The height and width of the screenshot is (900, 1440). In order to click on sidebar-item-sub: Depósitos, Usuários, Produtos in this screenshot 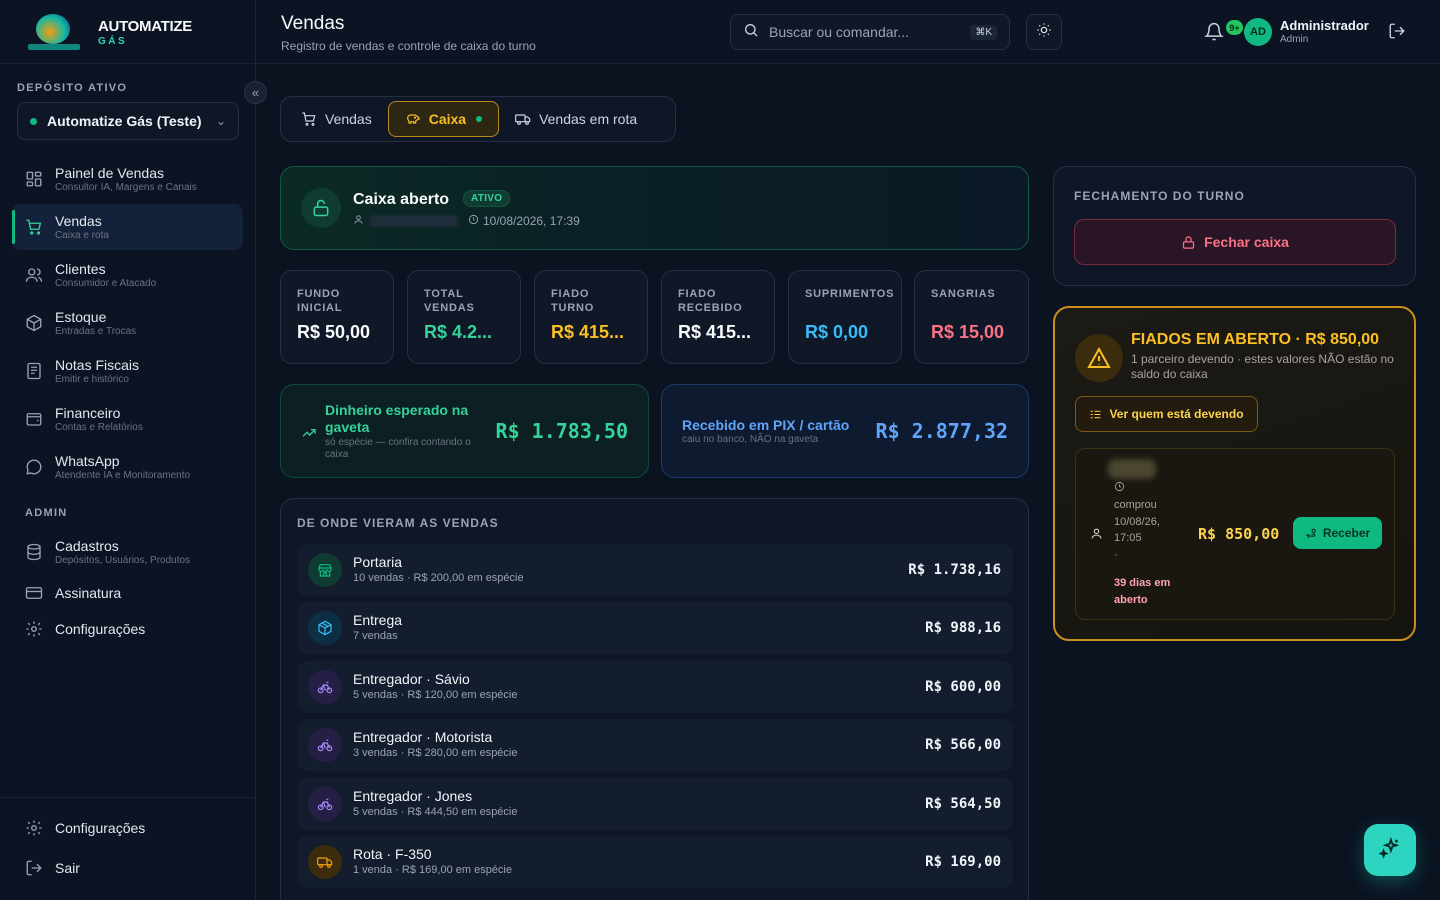, I will do `click(123, 560)`.